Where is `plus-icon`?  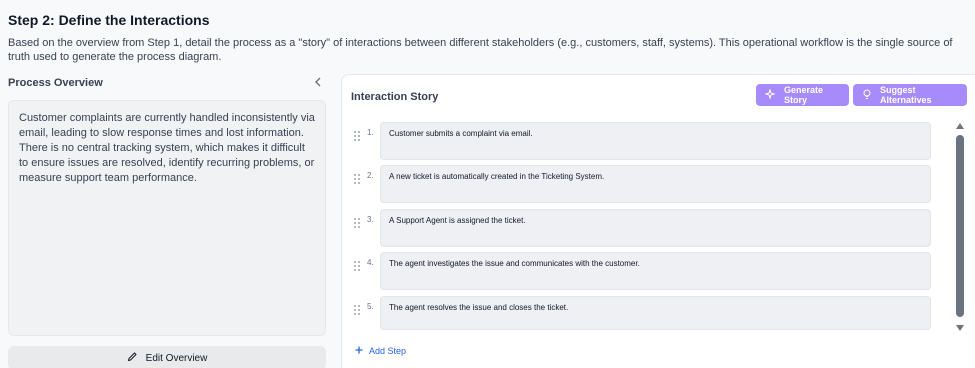
plus-icon is located at coordinates (359, 351).